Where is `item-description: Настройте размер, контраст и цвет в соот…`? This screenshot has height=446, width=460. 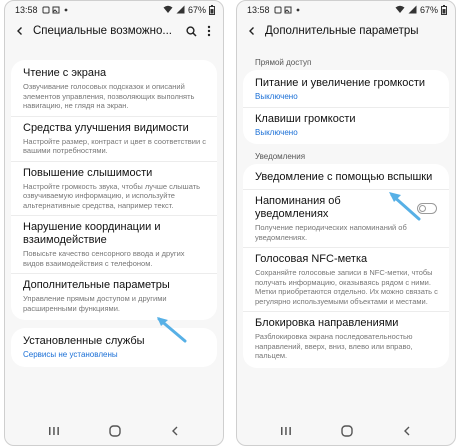
item-description: Настройте размер, контраст и цвет в соот… is located at coordinates (114, 146).